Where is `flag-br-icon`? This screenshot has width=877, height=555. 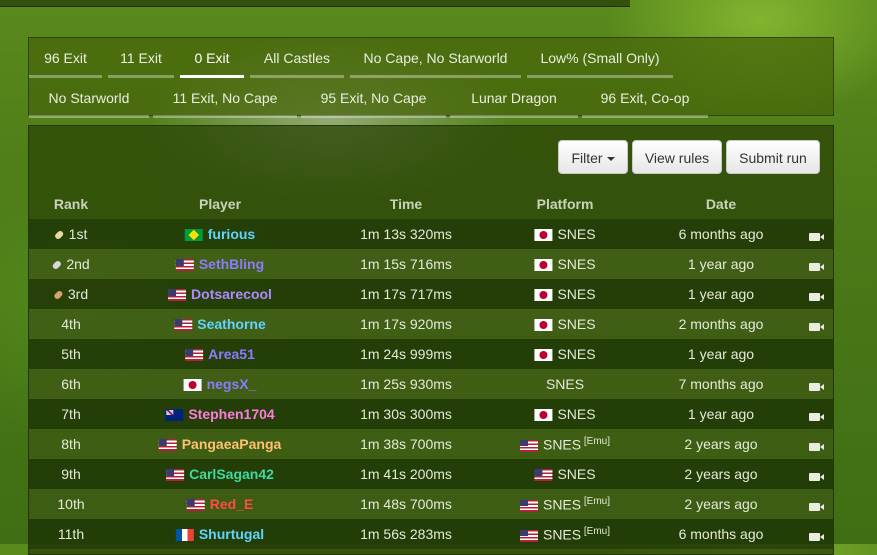 flag-br-icon is located at coordinates (193, 235).